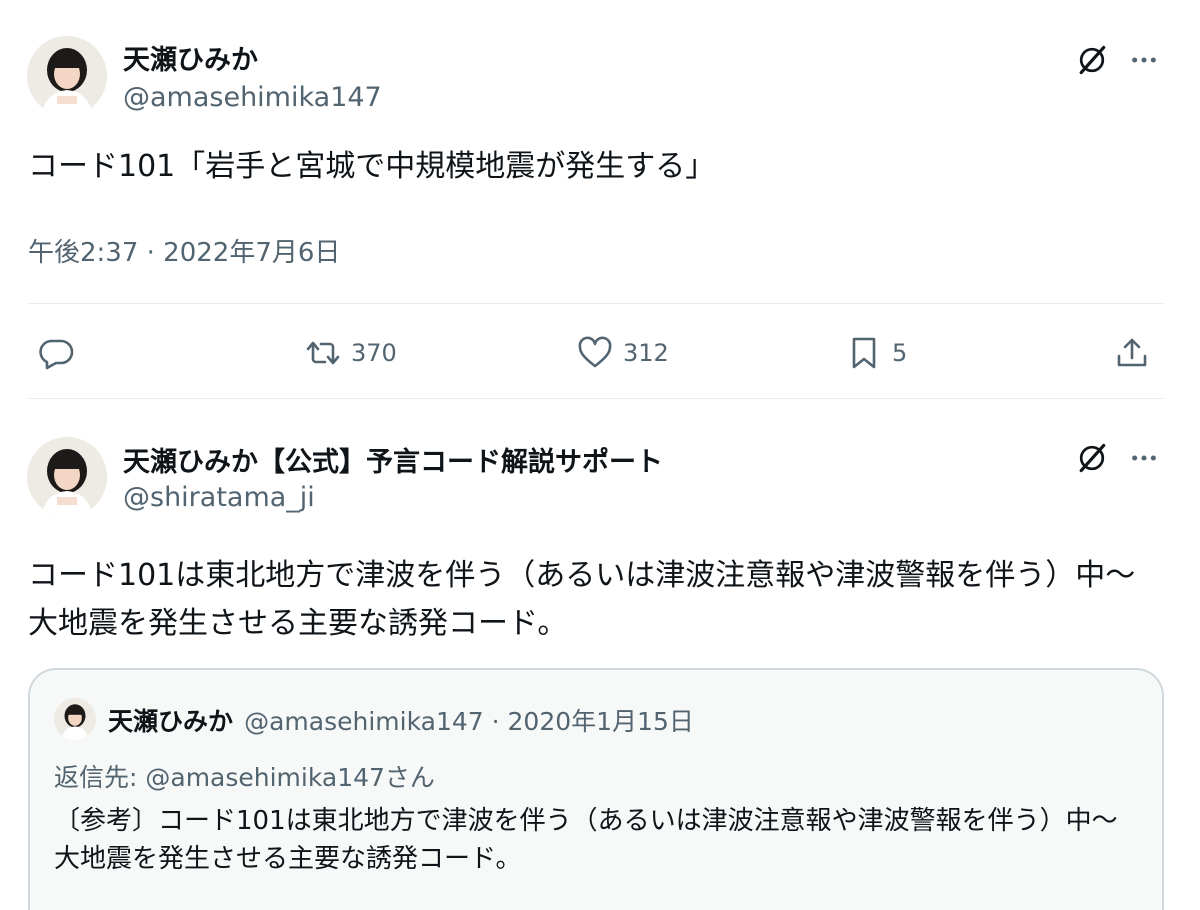  I want to click on reply-button, so click(56, 353).